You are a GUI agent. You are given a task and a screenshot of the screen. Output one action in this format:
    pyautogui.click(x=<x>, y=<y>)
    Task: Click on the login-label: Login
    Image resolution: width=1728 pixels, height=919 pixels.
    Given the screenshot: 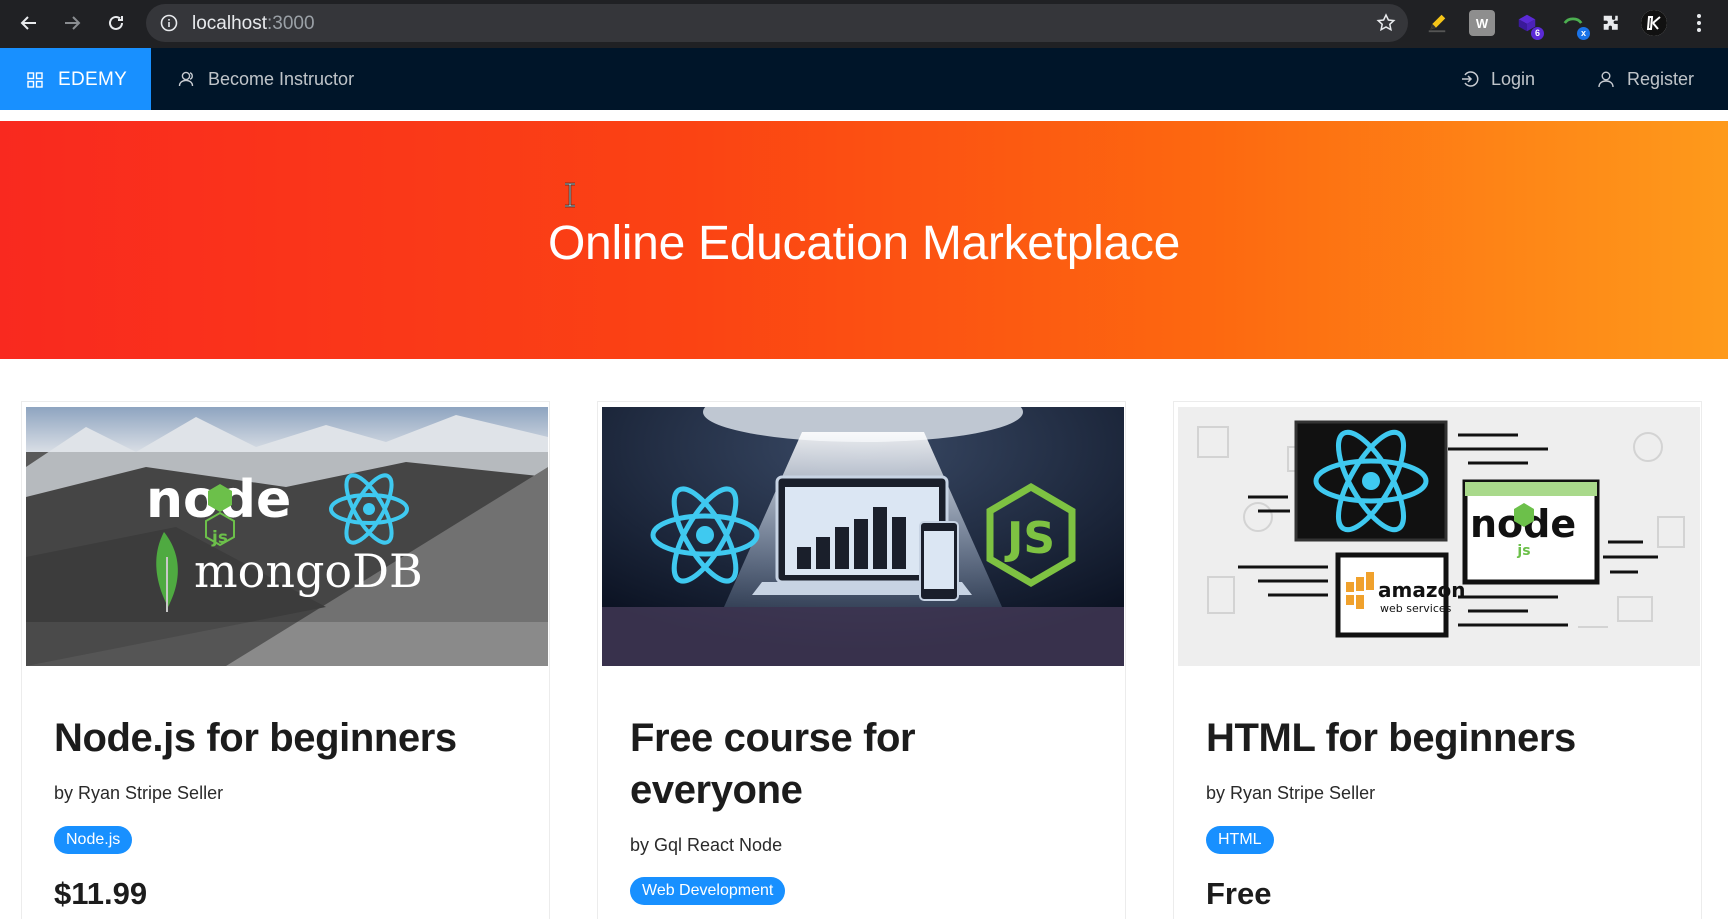 What is the action you would take?
    pyautogui.click(x=1513, y=78)
    